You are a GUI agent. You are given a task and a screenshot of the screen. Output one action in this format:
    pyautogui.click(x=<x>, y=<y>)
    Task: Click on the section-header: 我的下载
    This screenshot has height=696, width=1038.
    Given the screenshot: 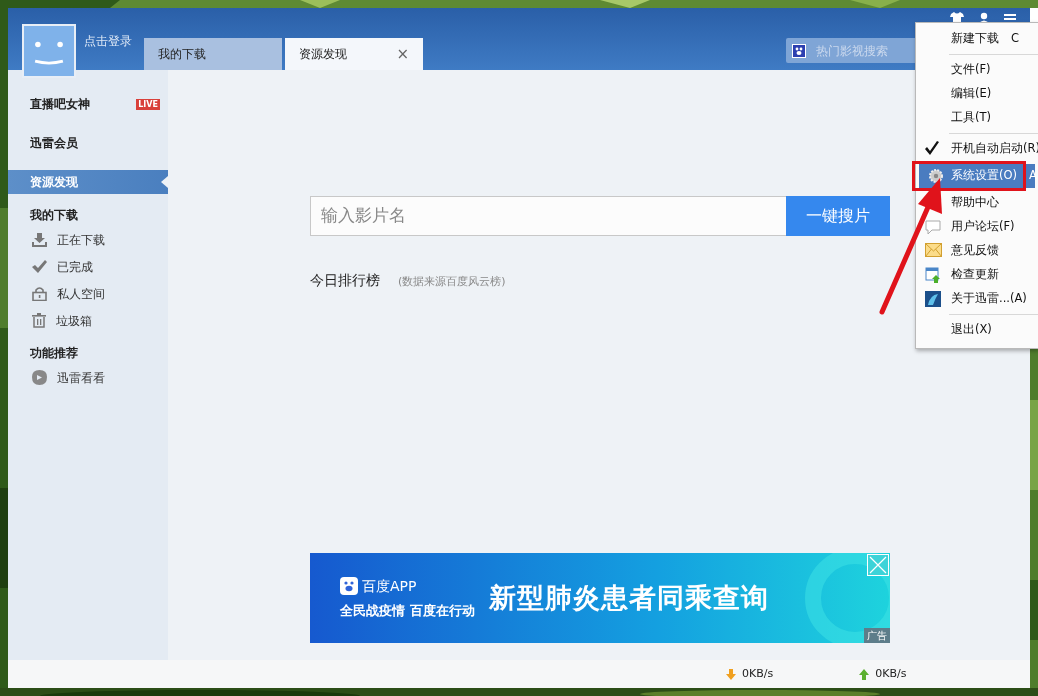 What is the action you would take?
    pyautogui.click(x=54, y=215)
    